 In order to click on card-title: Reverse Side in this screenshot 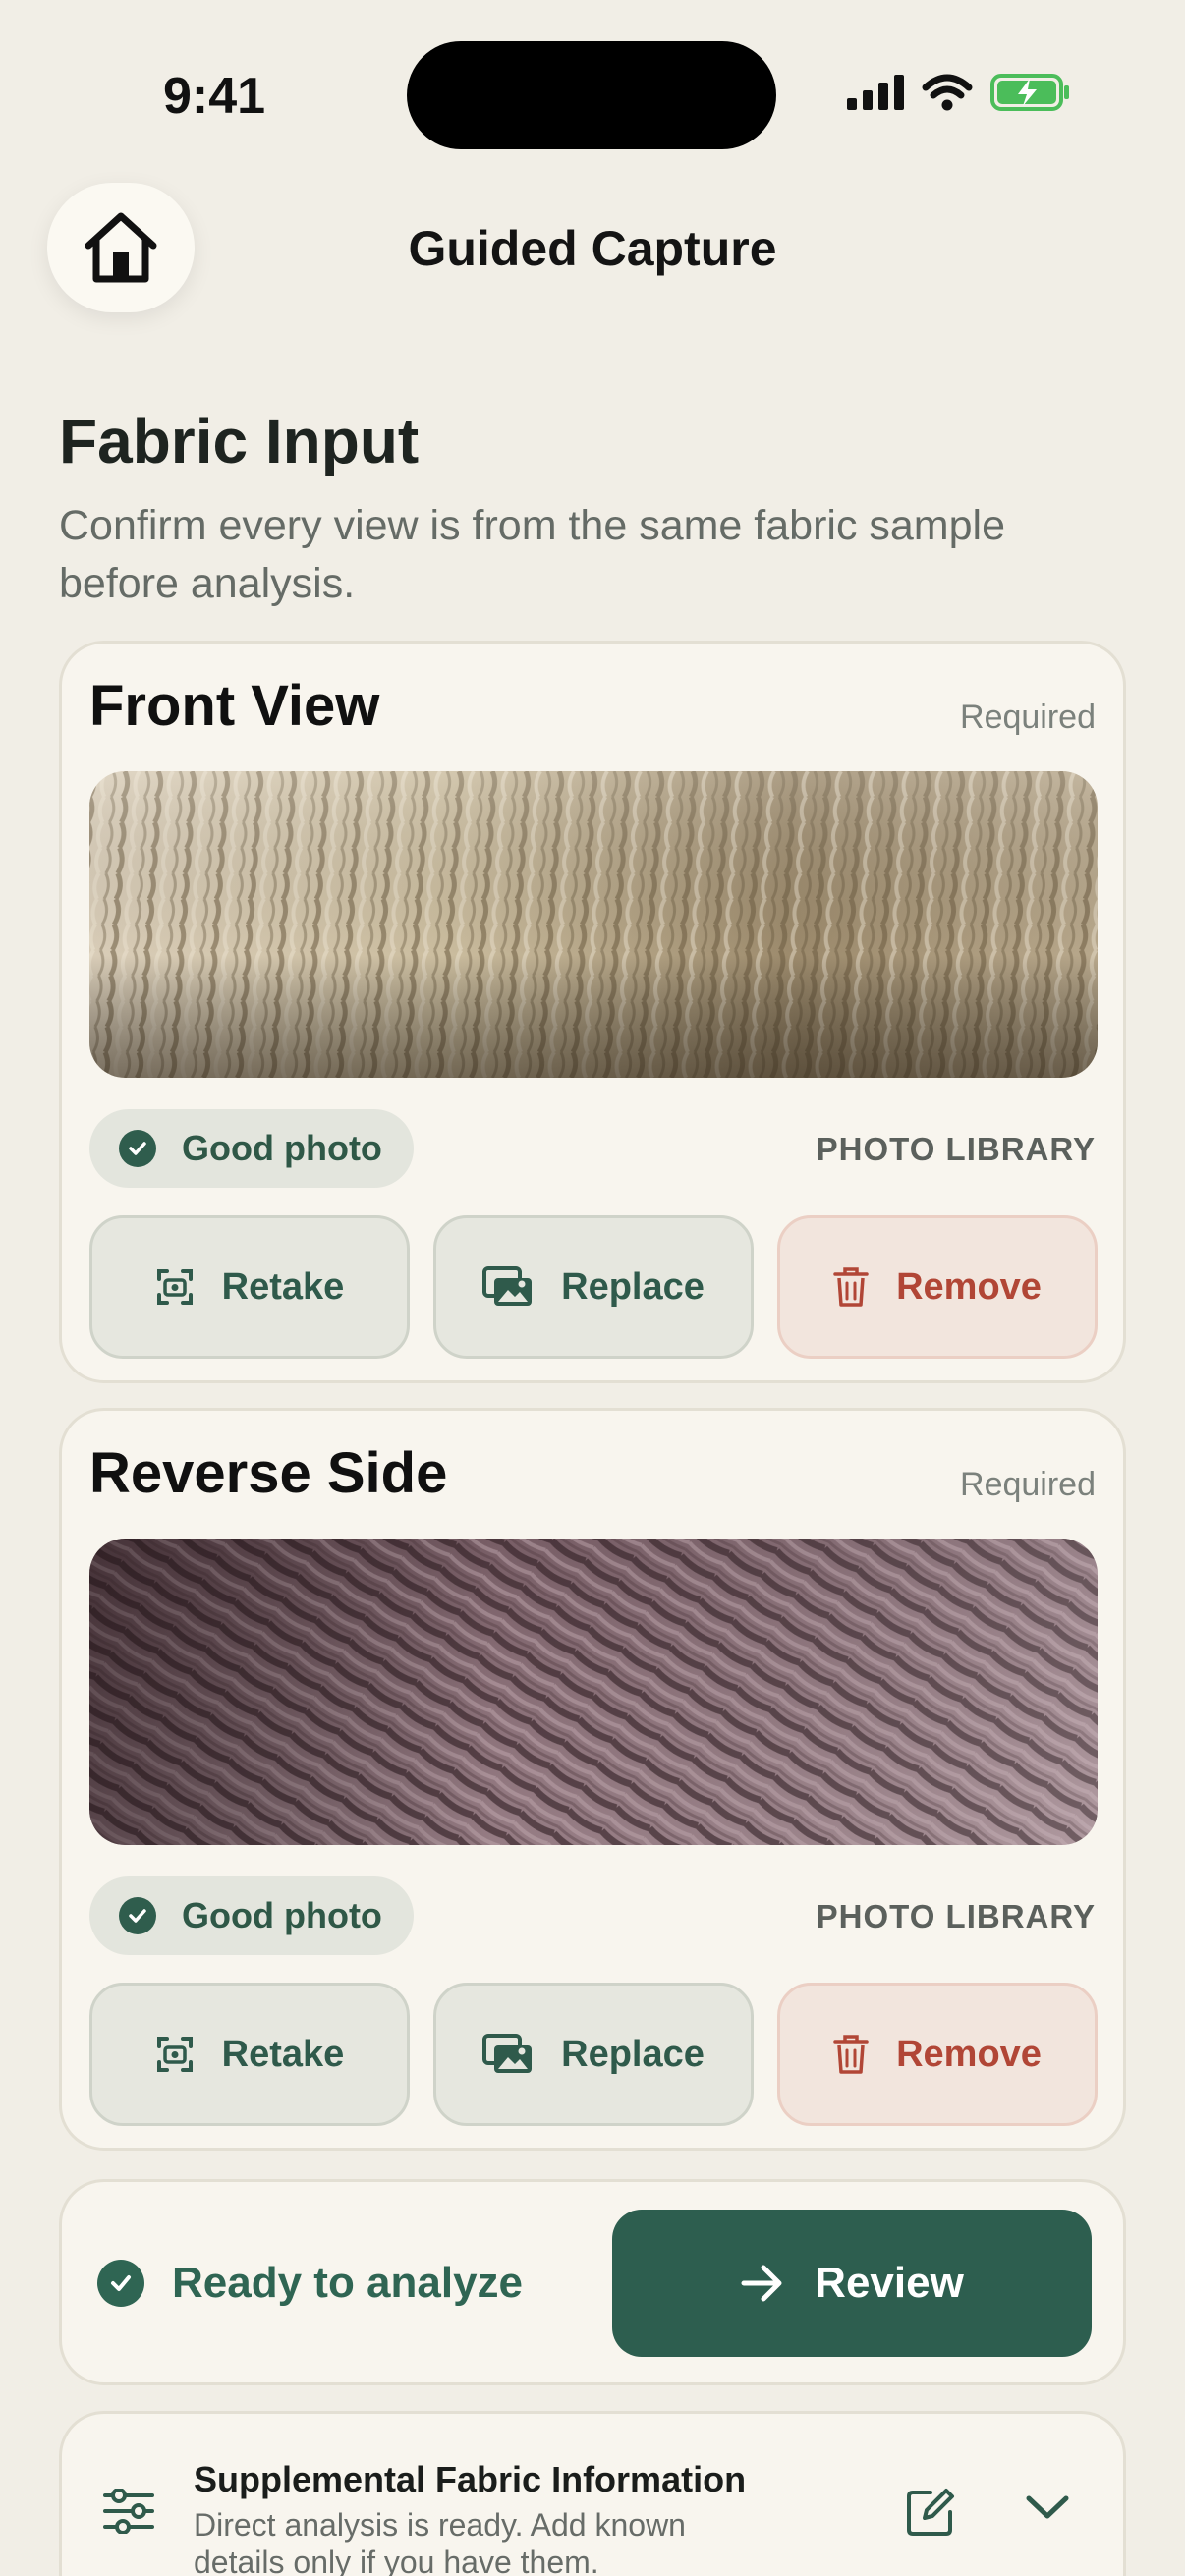, I will do `click(268, 1473)`.